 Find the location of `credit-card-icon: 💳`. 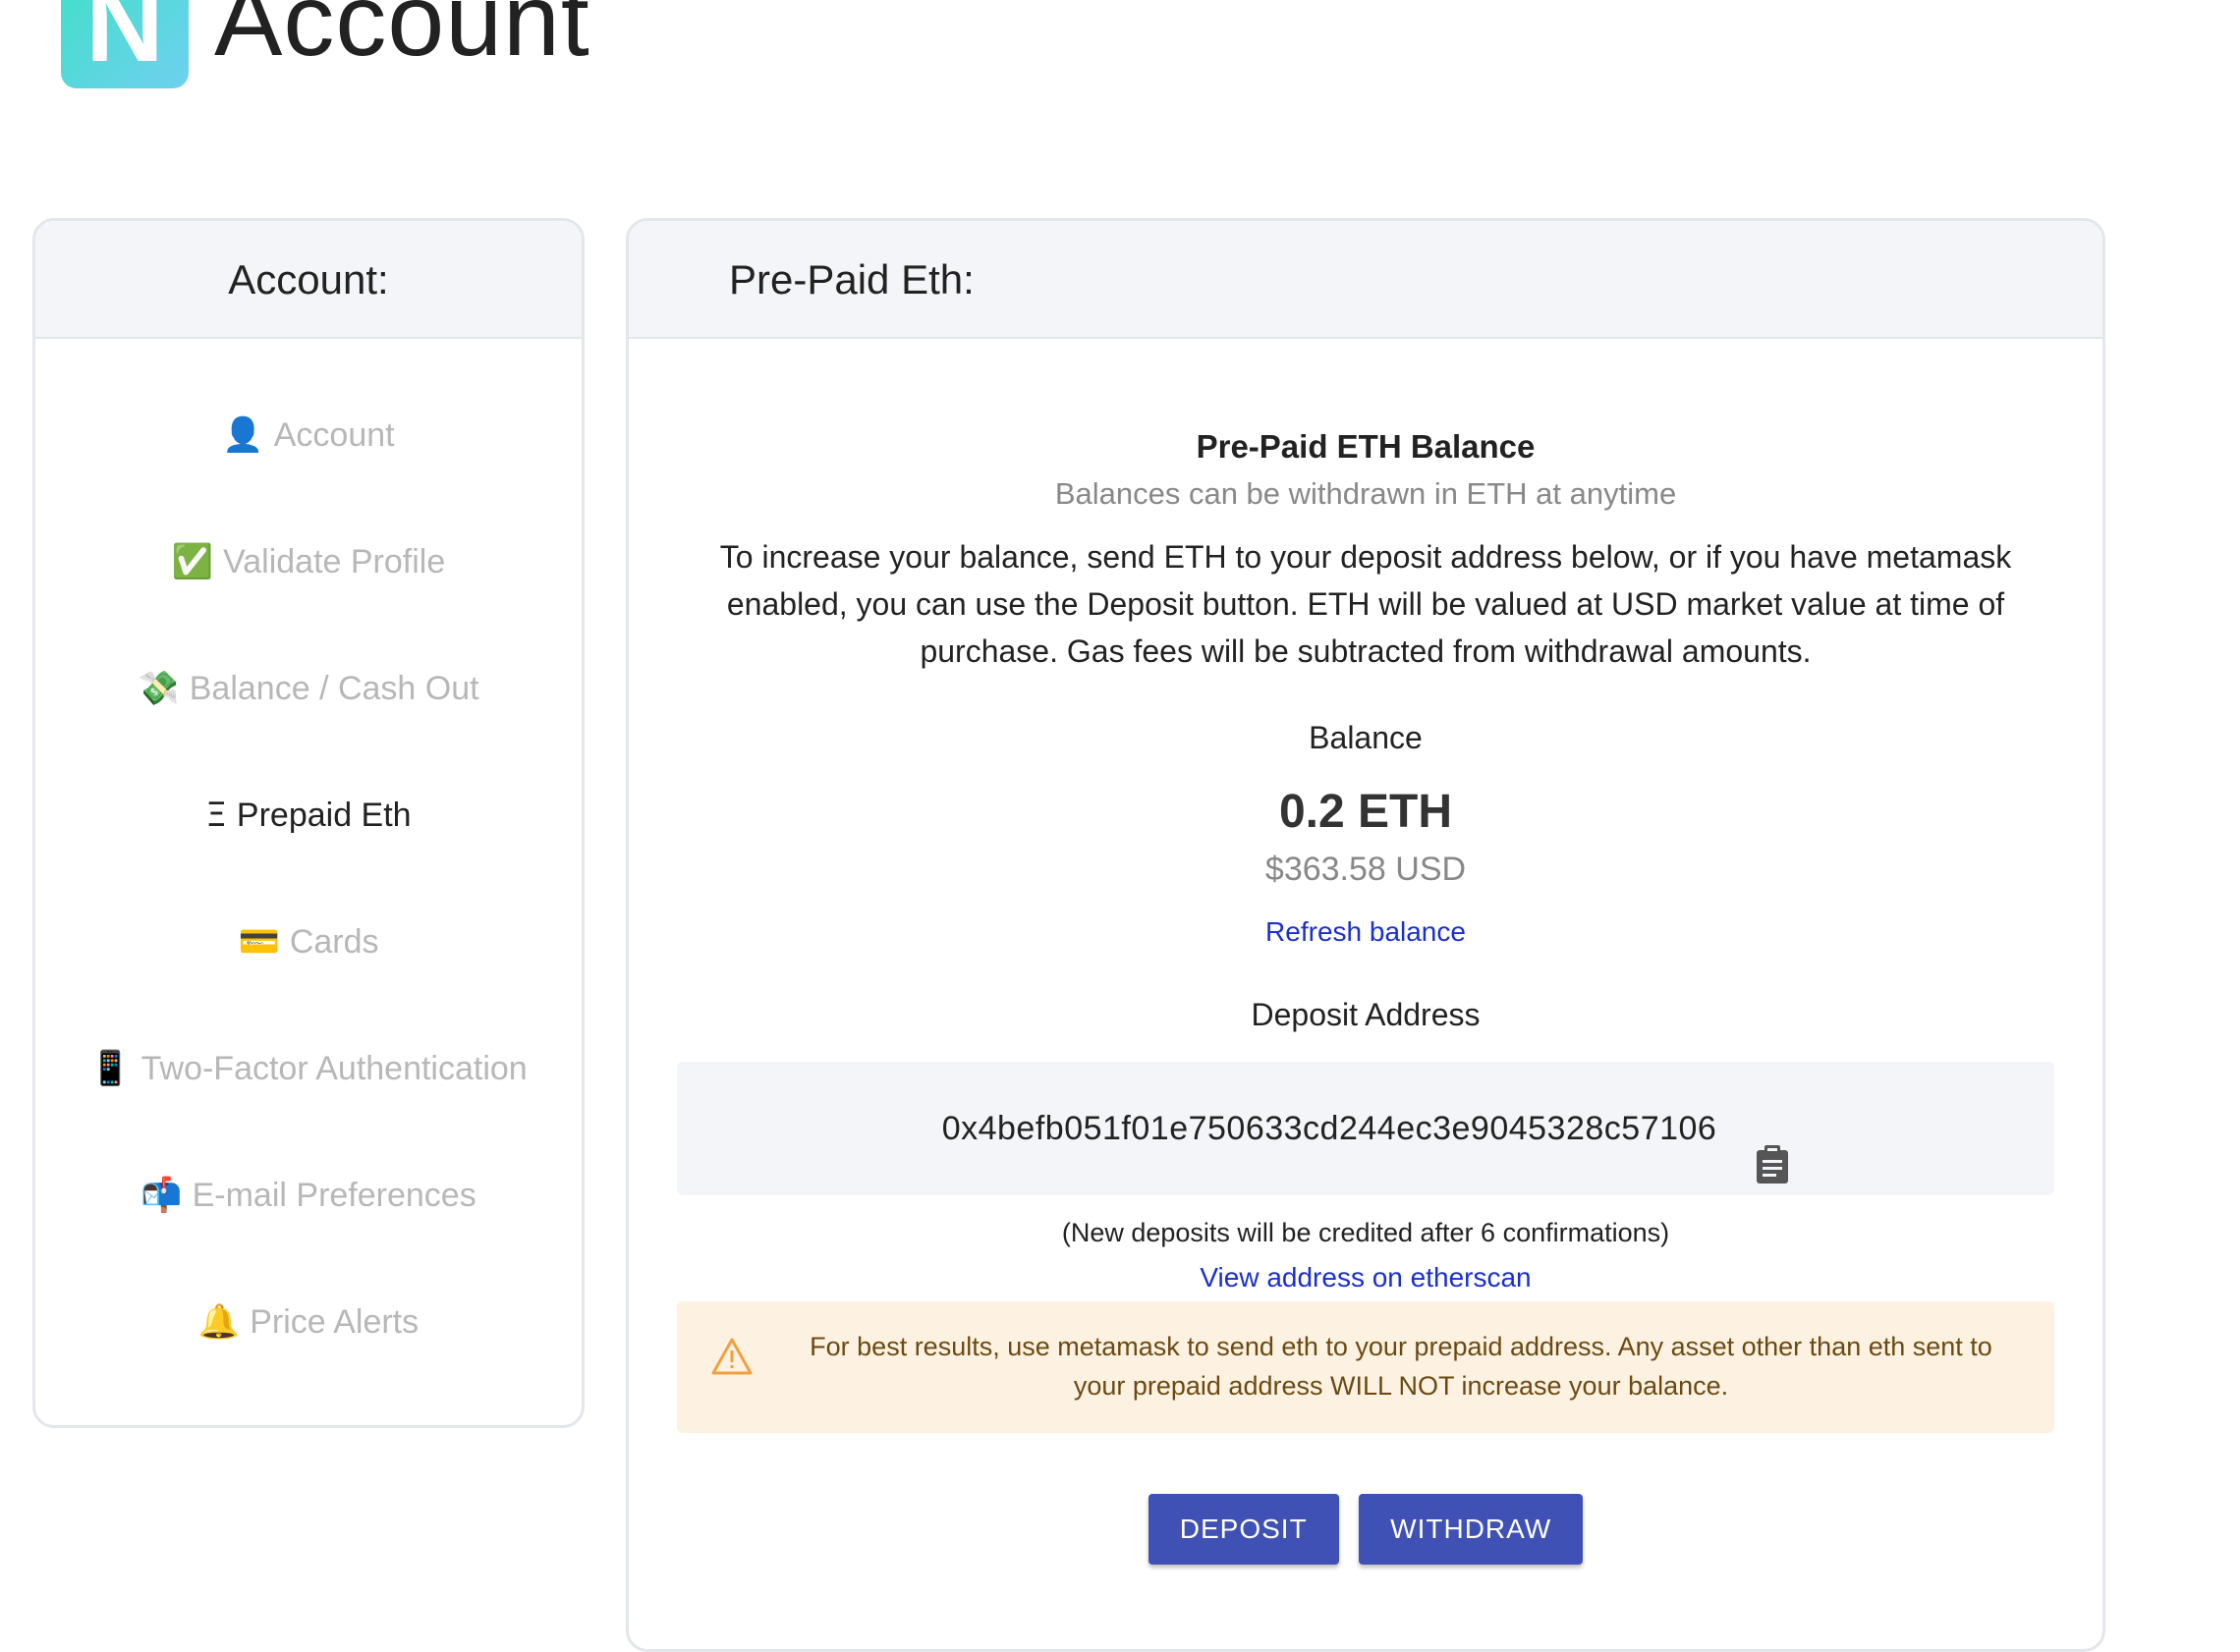

credit-card-icon: 💳 is located at coordinates (259, 942).